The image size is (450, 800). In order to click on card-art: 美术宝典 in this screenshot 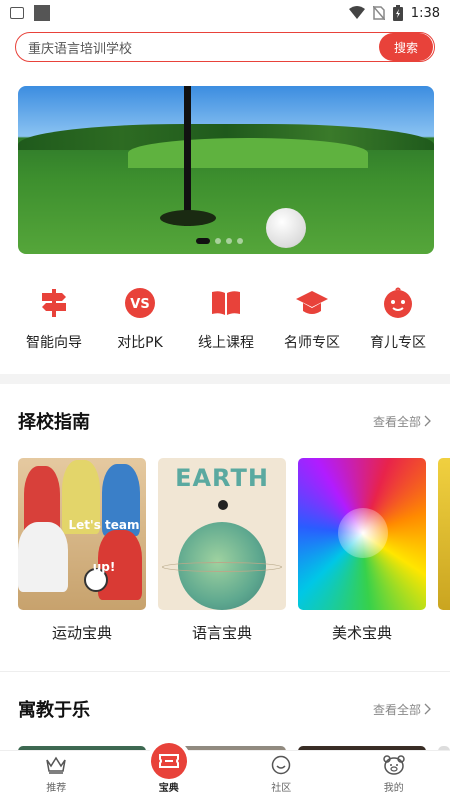, I will do `click(362, 550)`.